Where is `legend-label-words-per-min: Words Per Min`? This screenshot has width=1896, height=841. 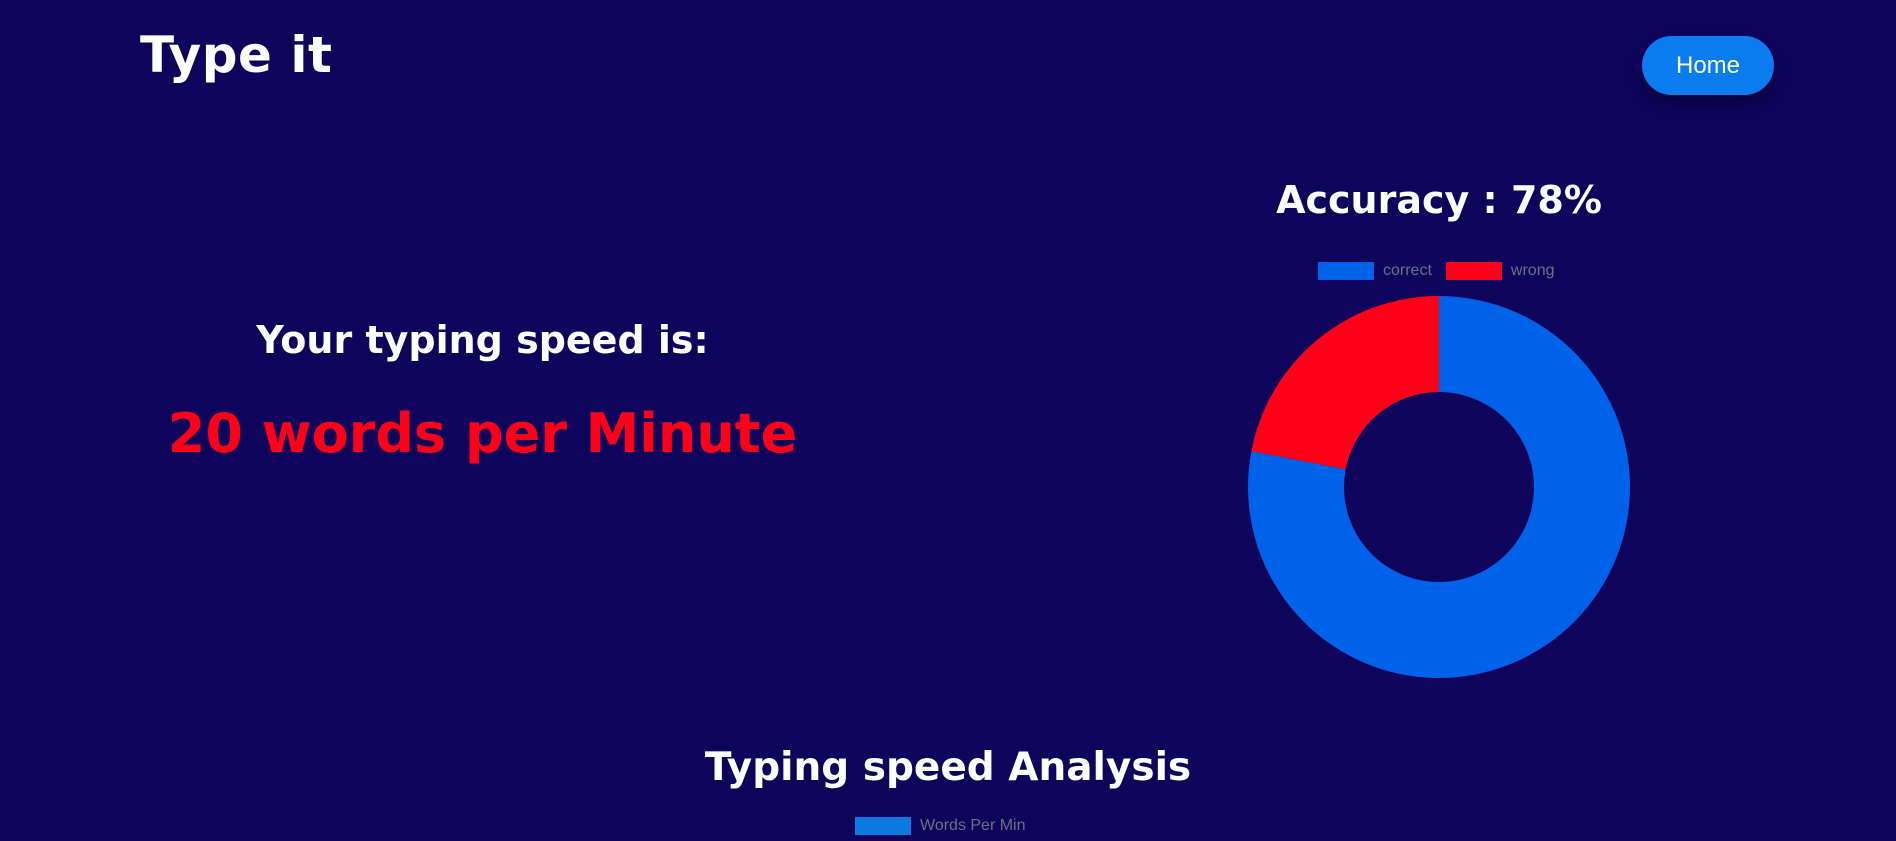 legend-label-words-per-min: Words Per Min is located at coordinates (973, 825).